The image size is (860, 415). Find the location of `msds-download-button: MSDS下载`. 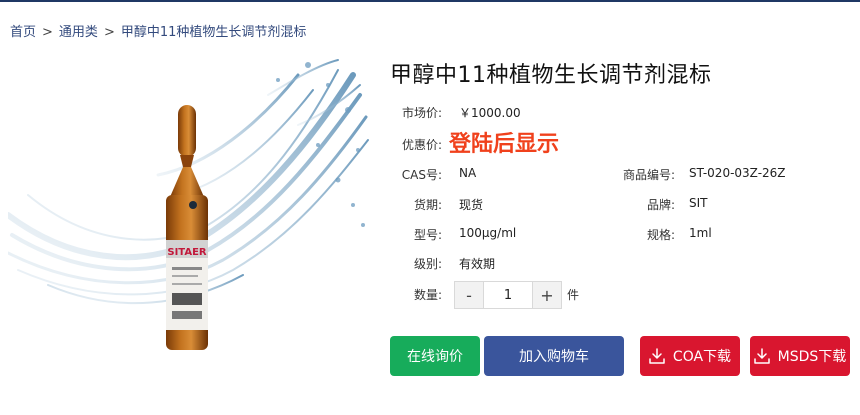

msds-download-button: MSDS下载 is located at coordinates (800, 356).